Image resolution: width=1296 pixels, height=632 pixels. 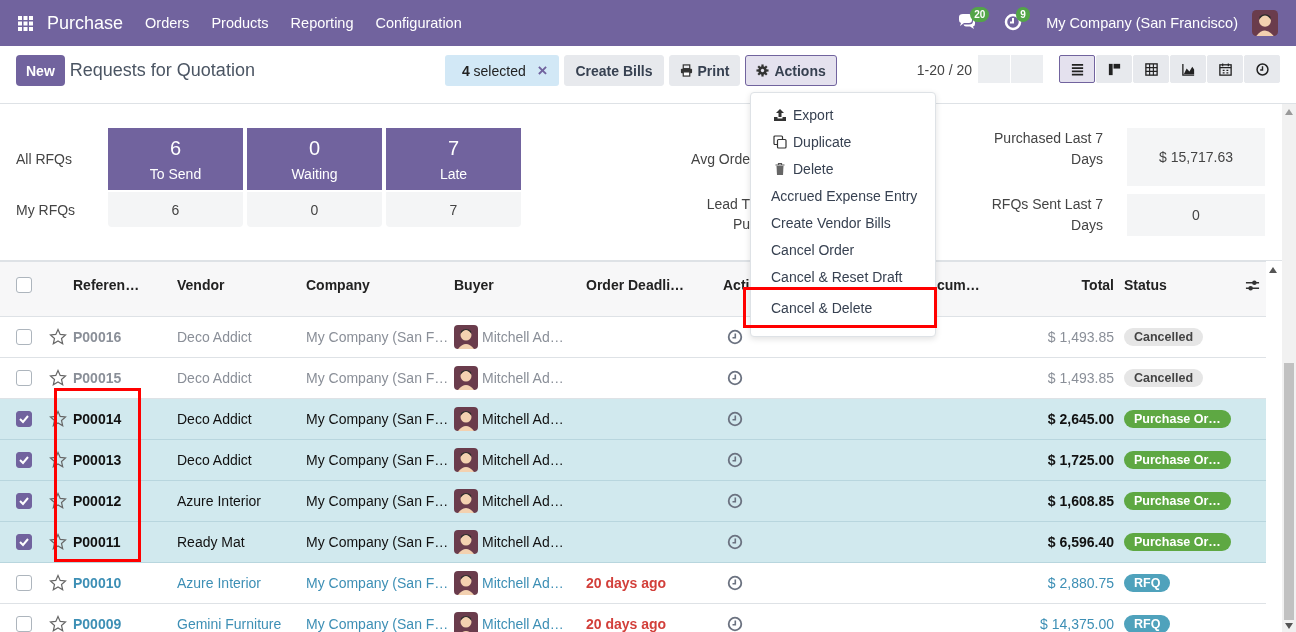 What do you see at coordinates (843, 195) in the screenshot?
I see `menu-item: Accrued Expense Entry` at bounding box center [843, 195].